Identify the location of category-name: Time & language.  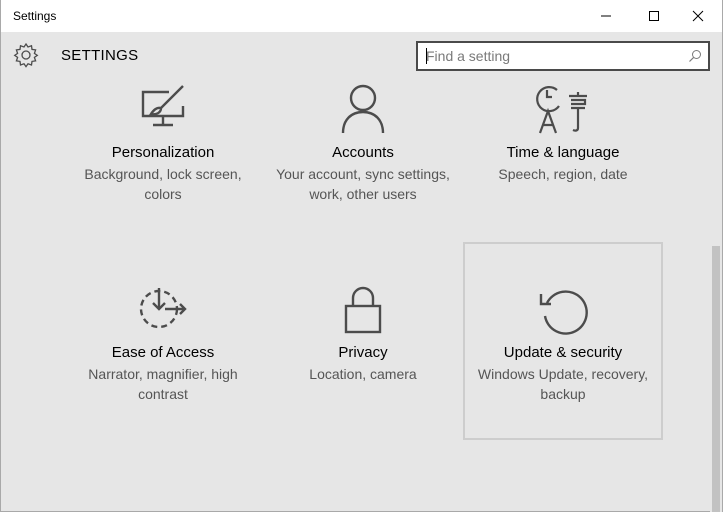
(563, 152).